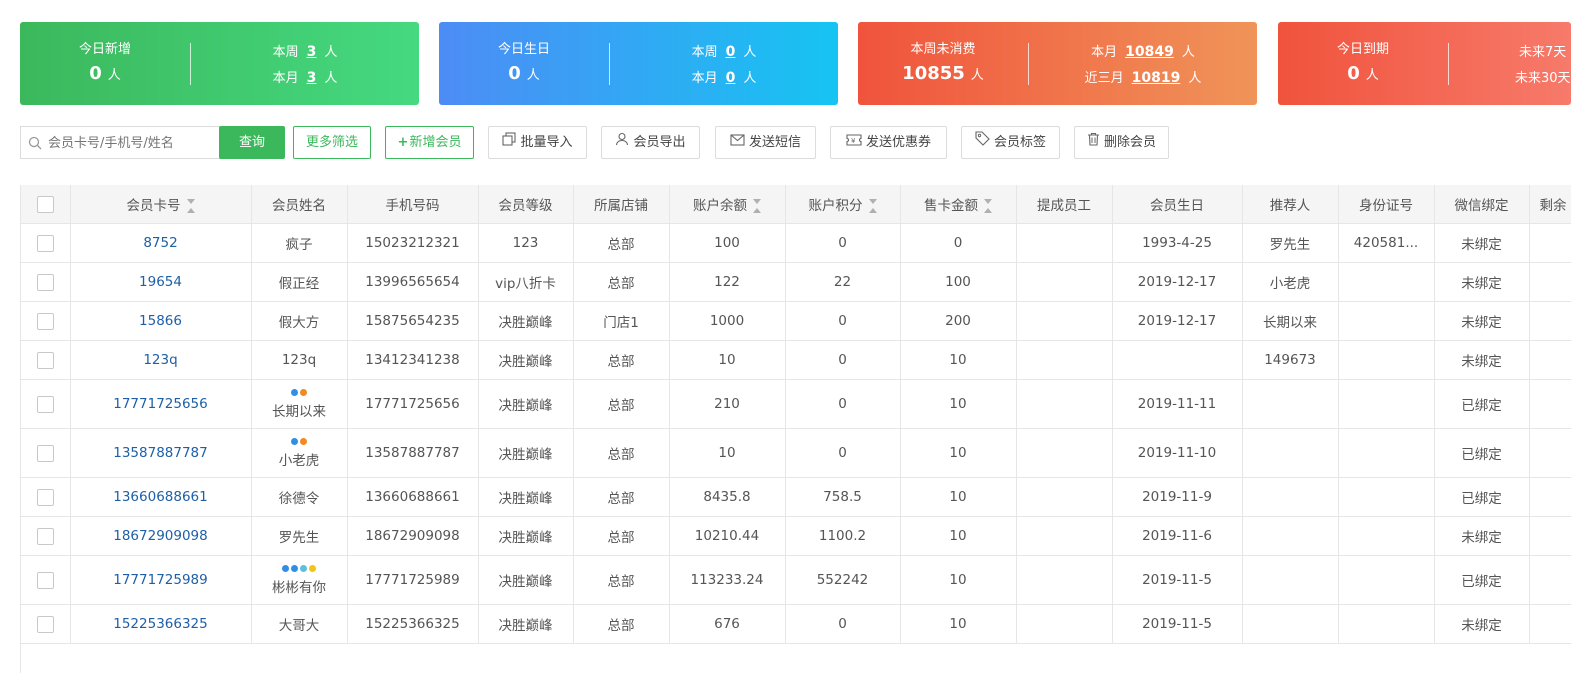 This screenshot has height=673, width=1571. Describe the element at coordinates (943, 49) in the screenshot. I see `stat-title: 本周未消费` at that location.